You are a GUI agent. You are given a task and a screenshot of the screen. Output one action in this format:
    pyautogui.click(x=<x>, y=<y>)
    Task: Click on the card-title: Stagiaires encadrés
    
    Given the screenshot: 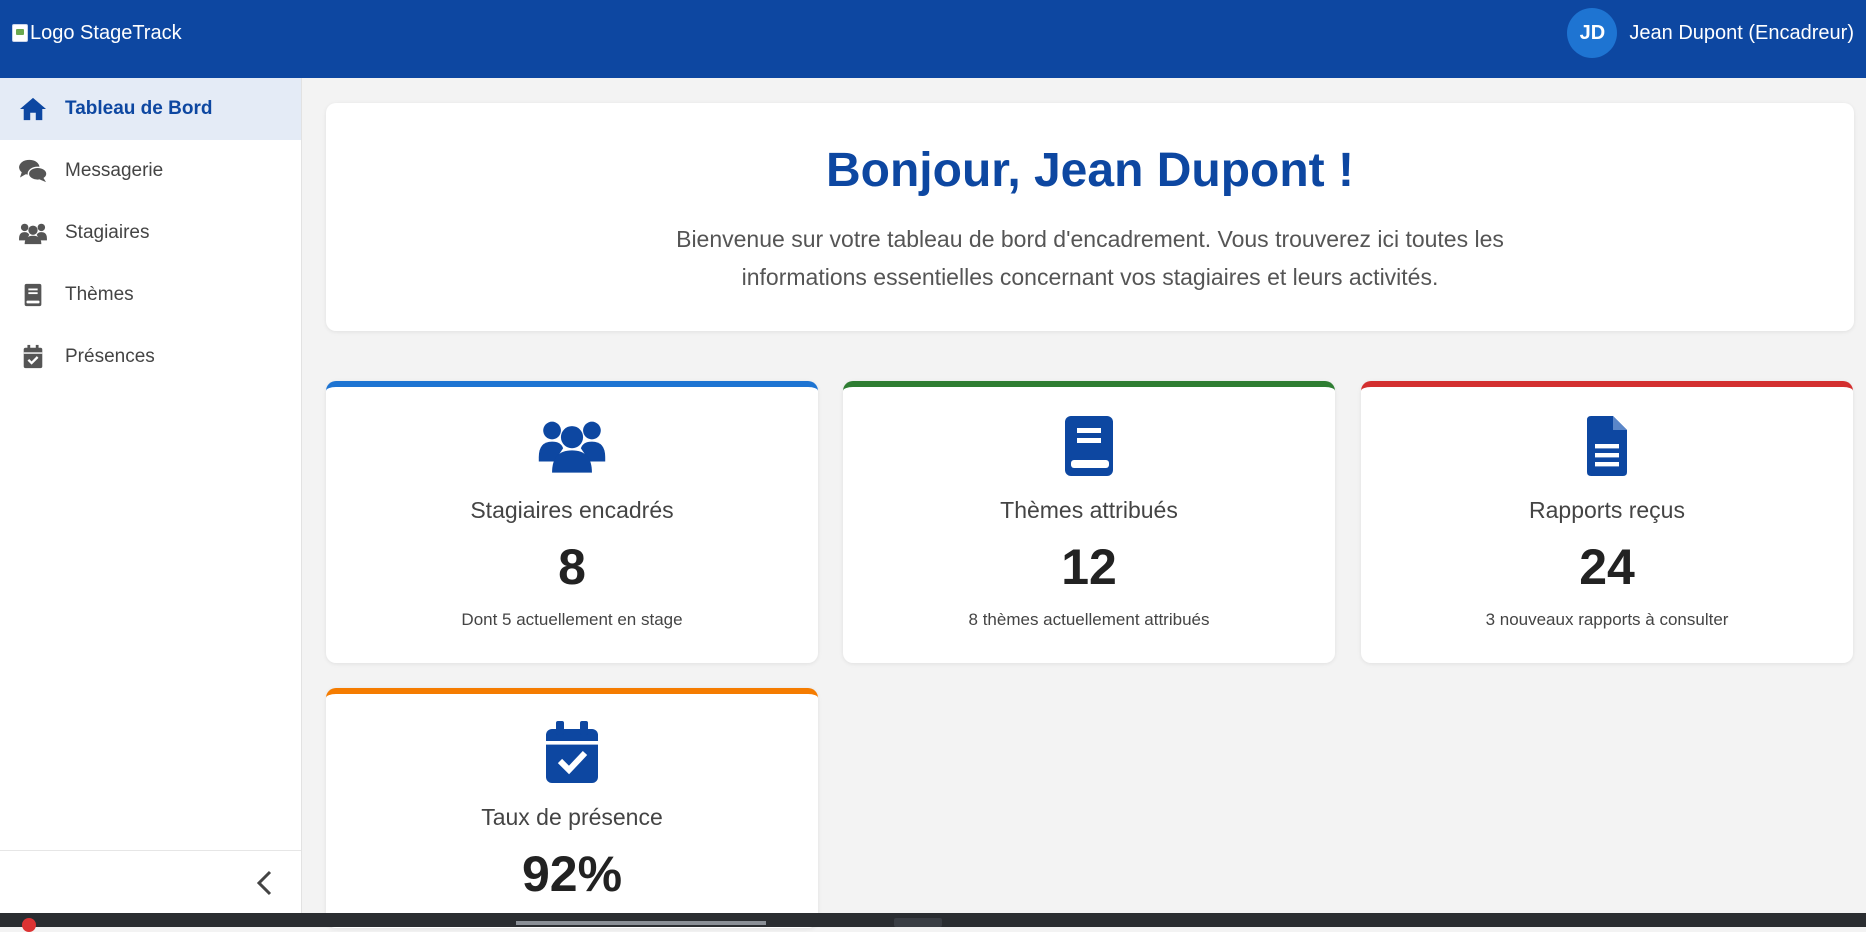 What is the action you would take?
    pyautogui.click(x=572, y=510)
    